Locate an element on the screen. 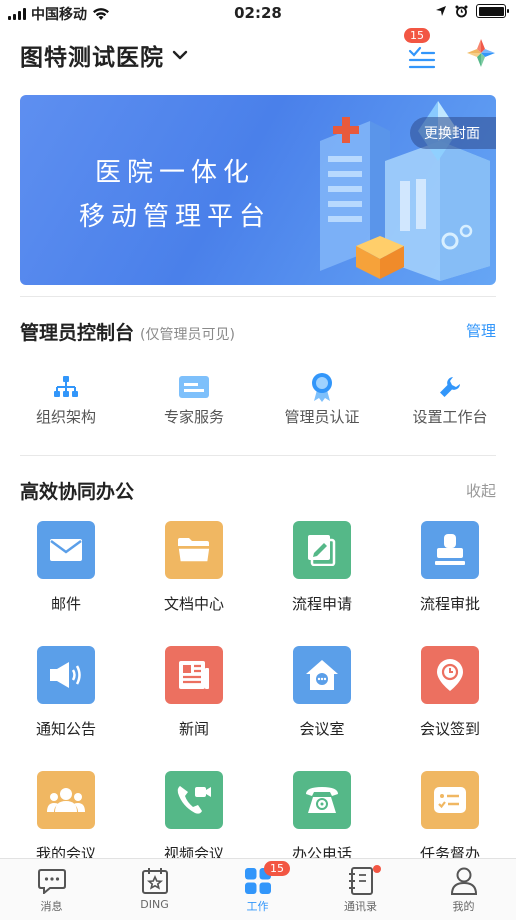  org-switcher: 图特测试医院 is located at coordinates (104, 55).